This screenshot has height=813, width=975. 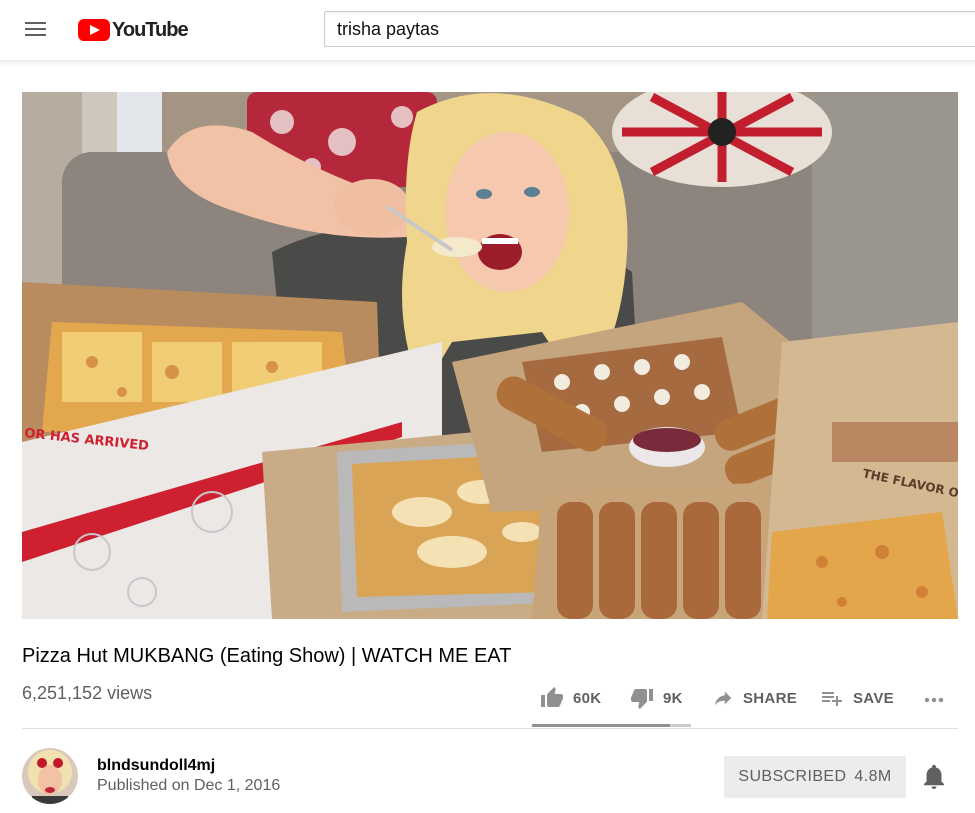 What do you see at coordinates (723, 698) in the screenshot?
I see `share-arrow-icon` at bounding box center [723, 698].